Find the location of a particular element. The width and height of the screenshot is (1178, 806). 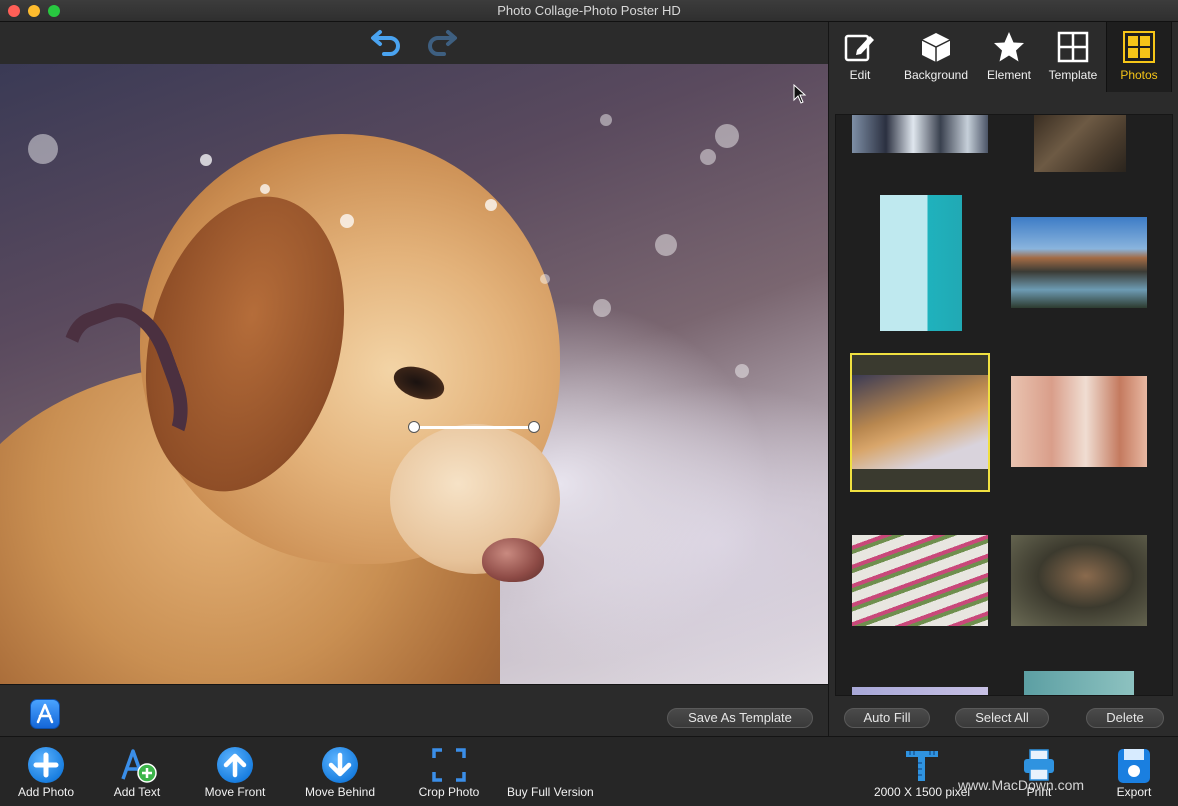

redo-icon is located at coordinates (441, 41).